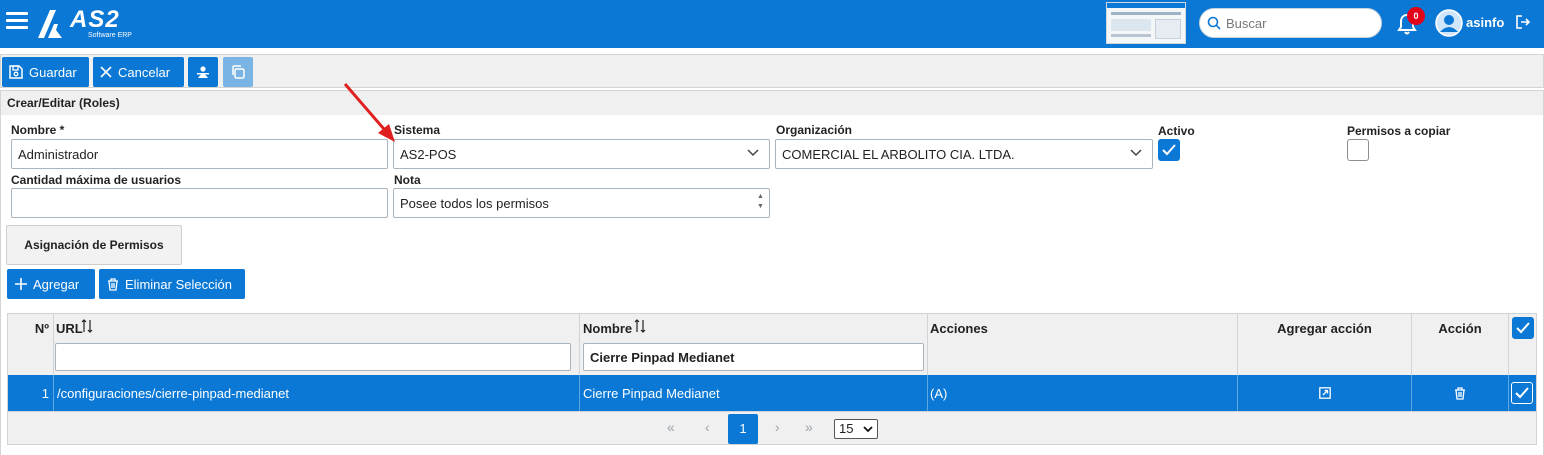 The image size is (1544, 455). I want to click on assign-permissions-label: Asignación de Permisos, so click(94, 245).